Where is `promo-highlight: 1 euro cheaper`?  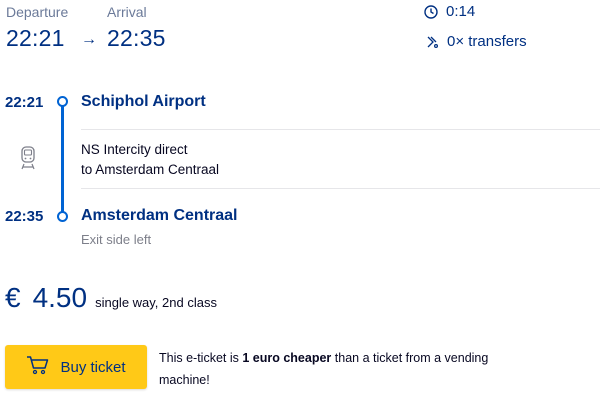 promo-highlight: 1 euro cheaper is located at coordinates (287, 358).